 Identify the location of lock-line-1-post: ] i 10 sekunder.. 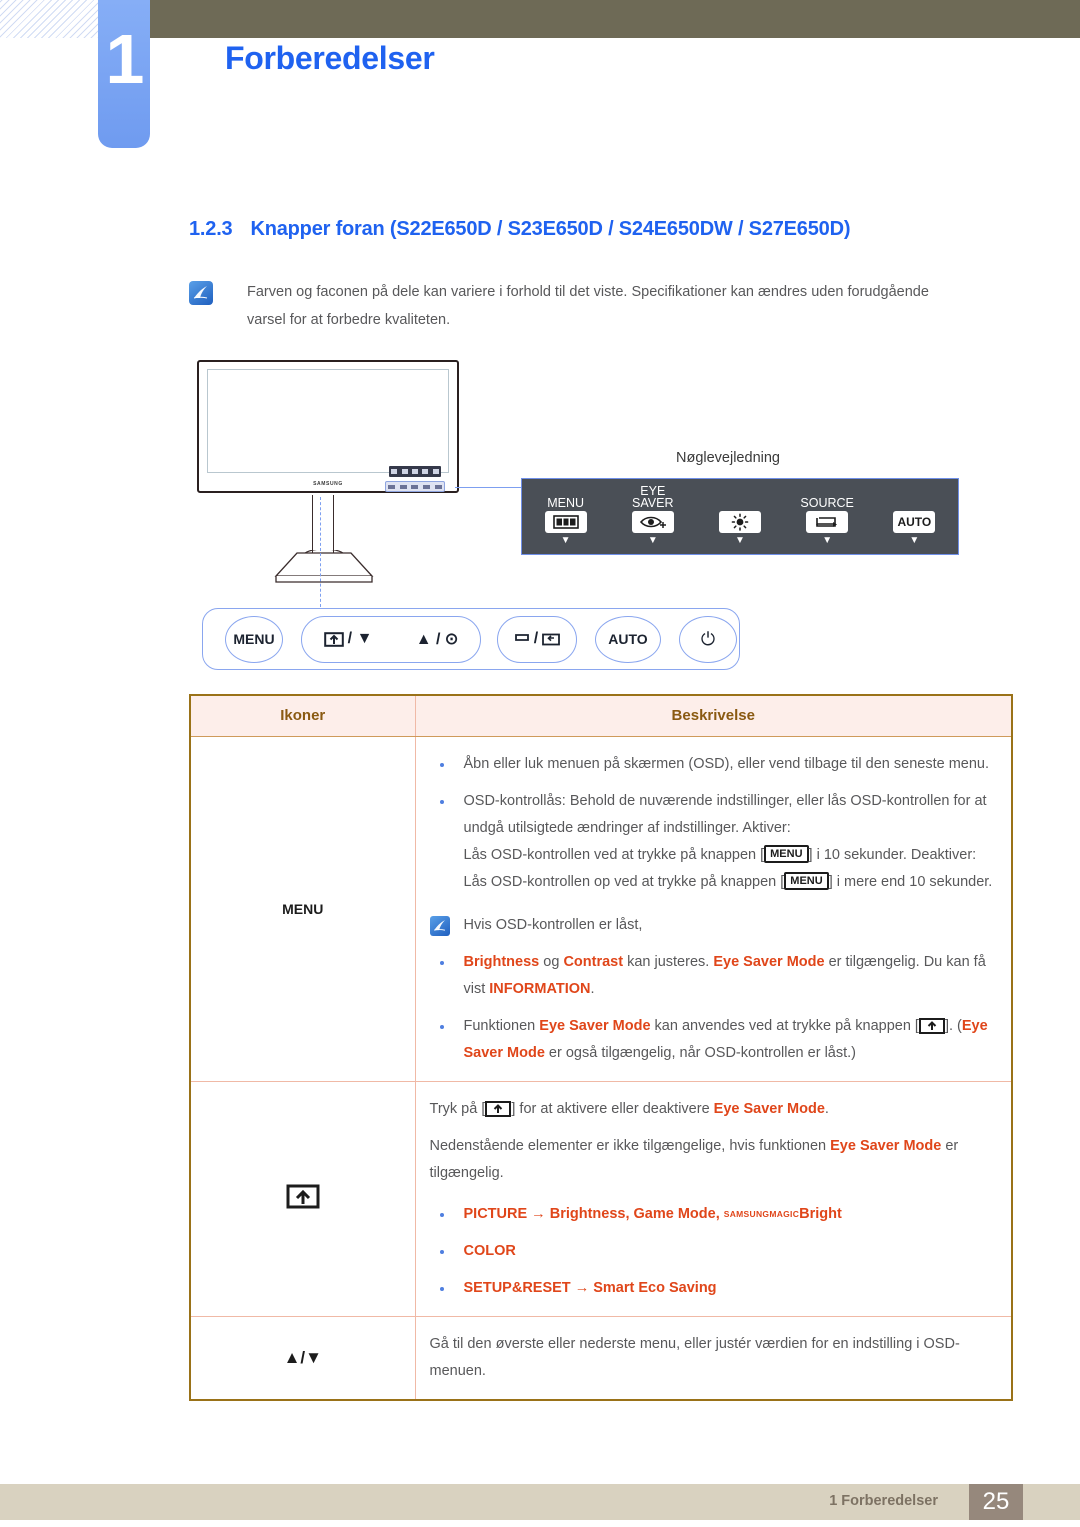
(857, 854).